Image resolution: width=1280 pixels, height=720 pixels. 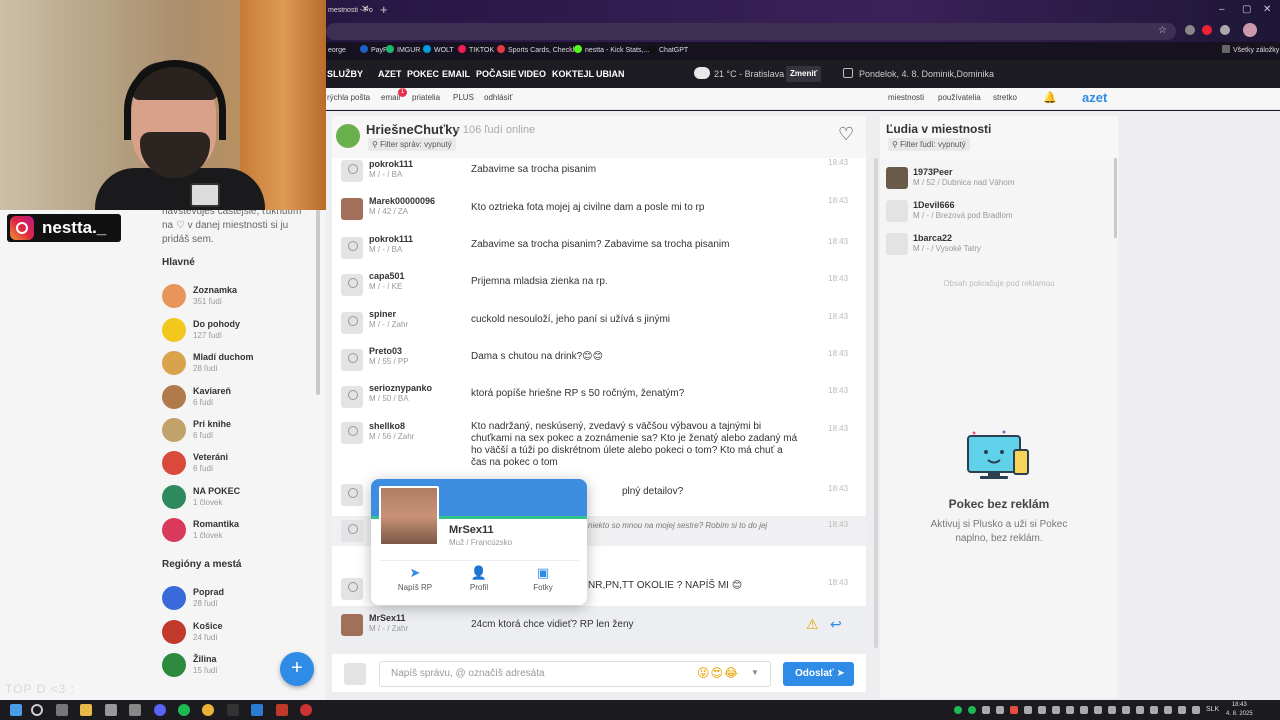 What do you see at coordinates (337, 51) in the screenshot?
I see `bookmark-item: eorge` at bounding box center [337, 51].